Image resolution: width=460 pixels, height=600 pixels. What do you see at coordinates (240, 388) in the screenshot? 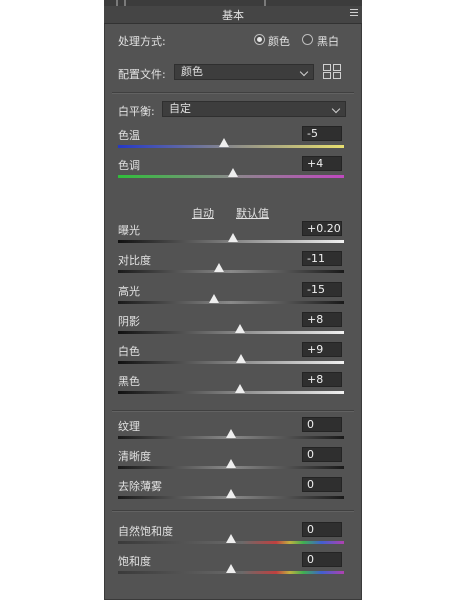
I see `blacks-slider-thumb` at bounding box center [240, 388].